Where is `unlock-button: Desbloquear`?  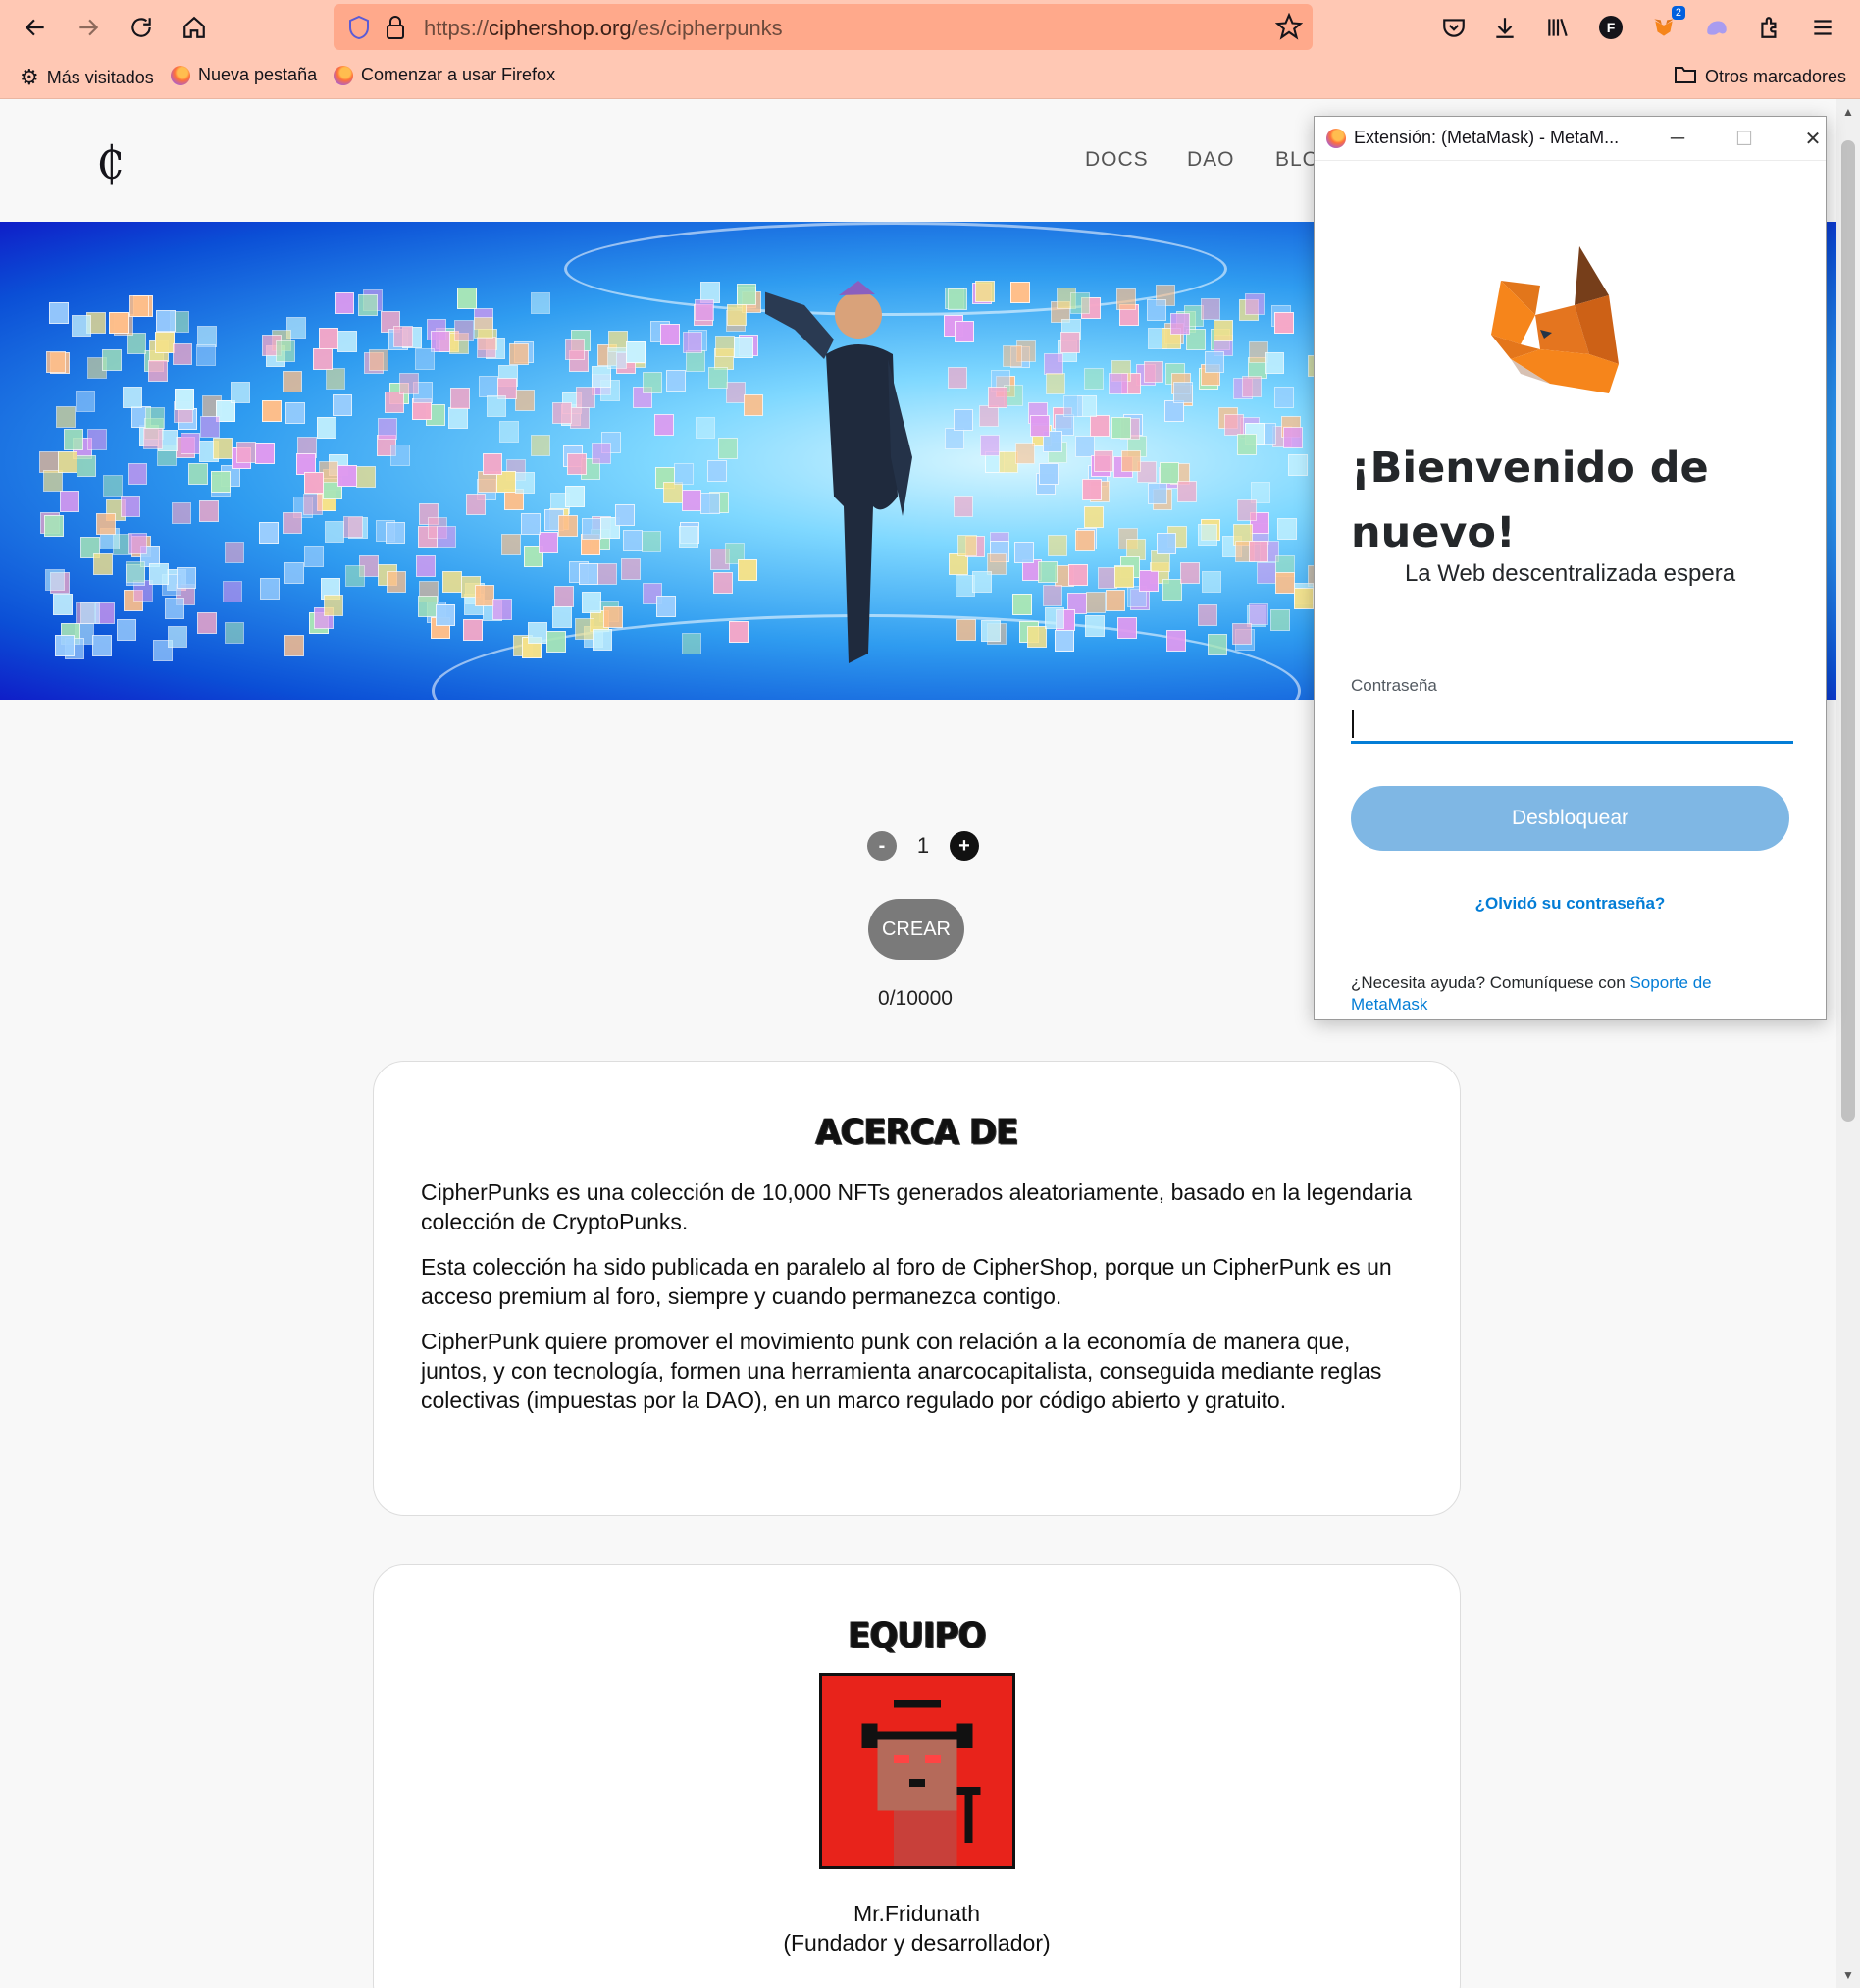 unlock-button: Desbloquear is located at coordinates (1570, 819).